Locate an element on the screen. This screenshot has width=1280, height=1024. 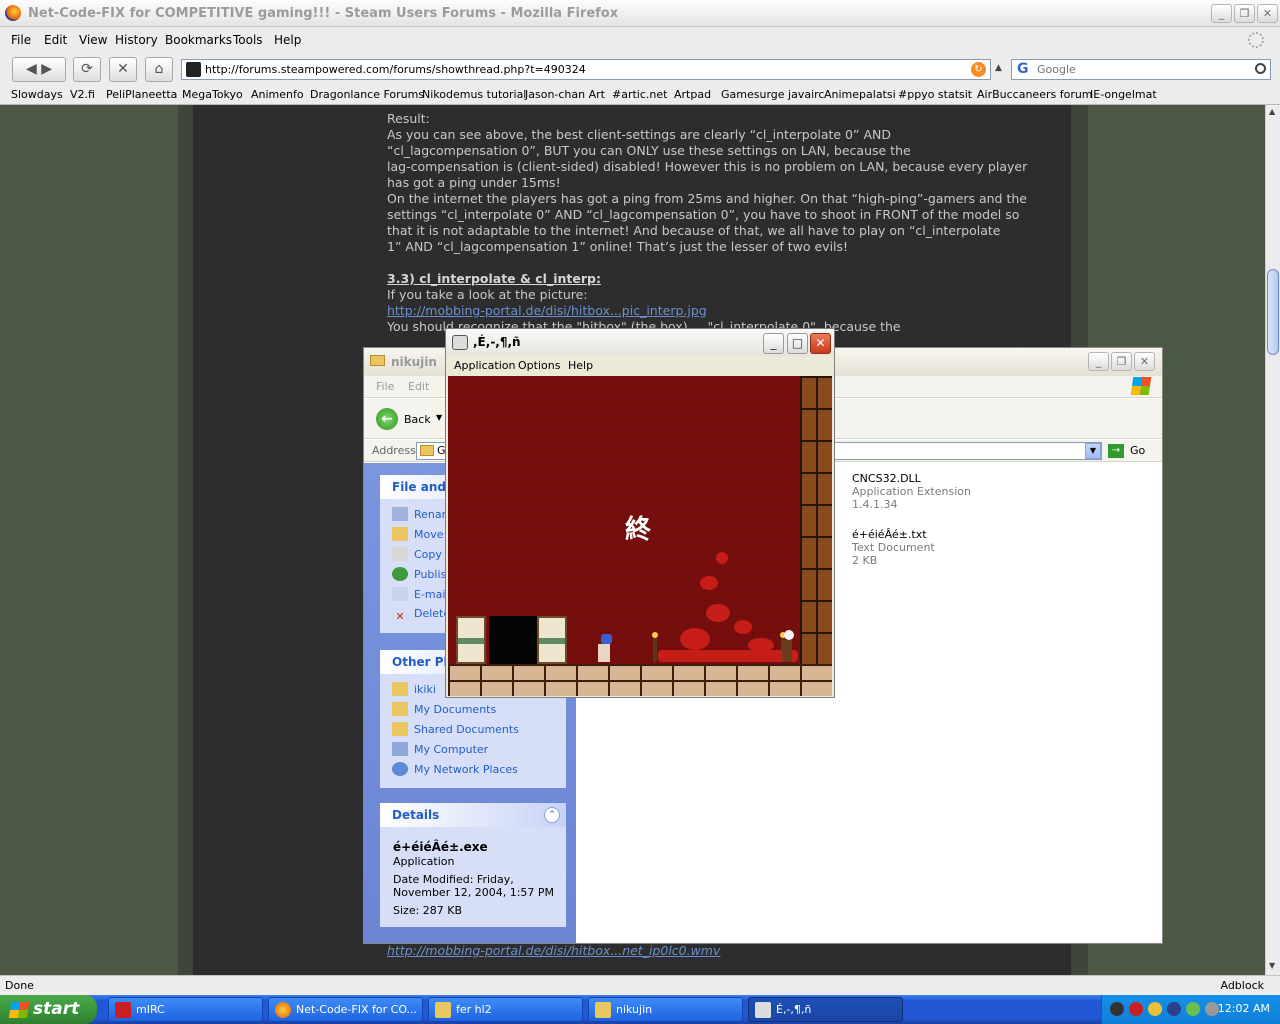
scrollbar-thumb is located at coordinates (1273, 312).